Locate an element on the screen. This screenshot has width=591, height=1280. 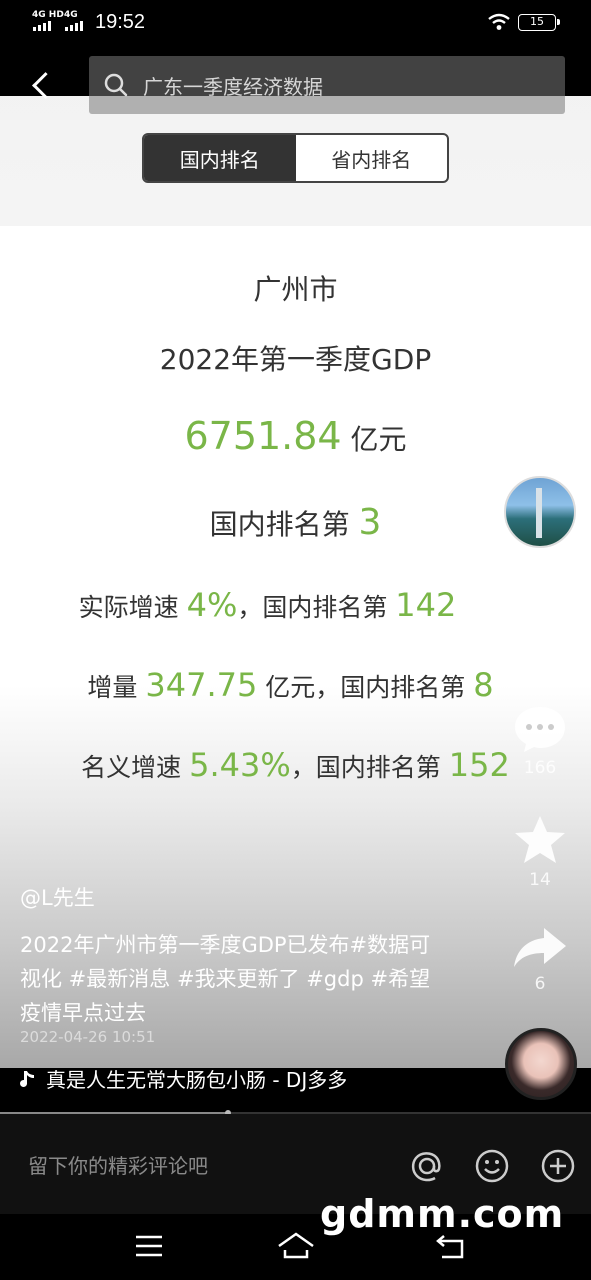
real-growth-rank-value: 142 is located at coordinates (426, 605).